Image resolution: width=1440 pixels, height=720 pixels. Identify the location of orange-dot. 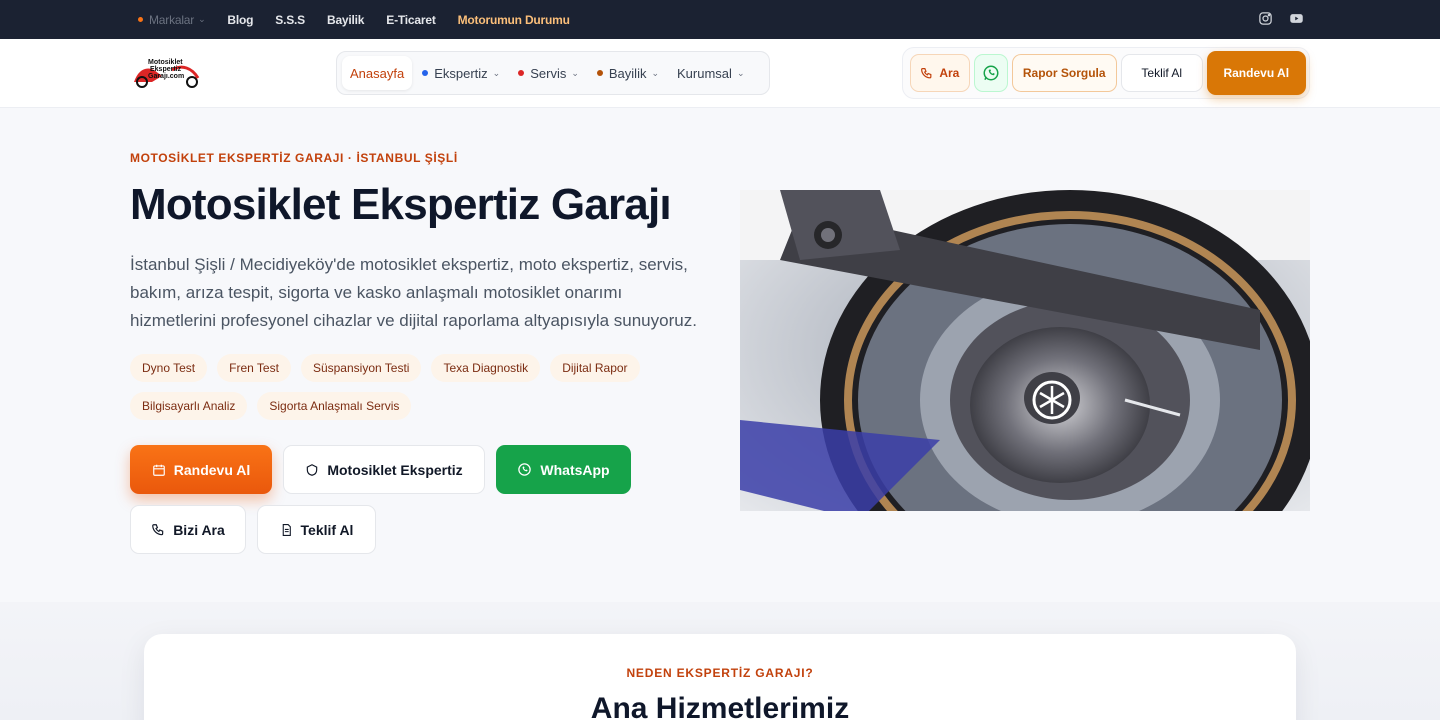
(140, 19).